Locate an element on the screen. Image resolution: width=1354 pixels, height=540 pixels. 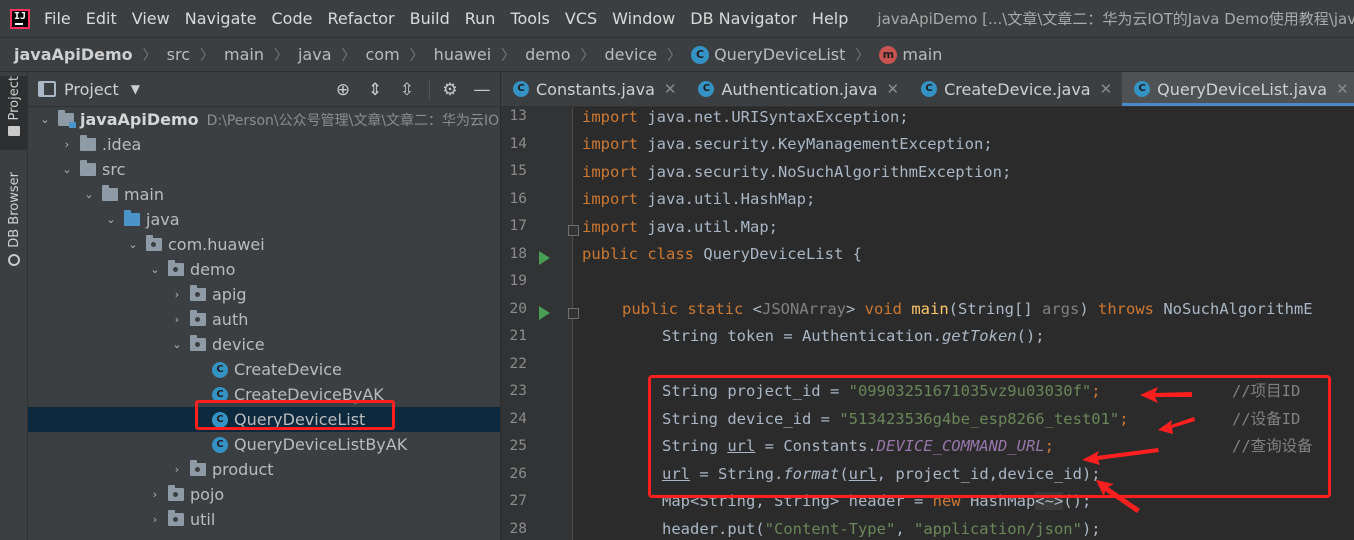
menu-window: Window is located at coordinates (643, 18).